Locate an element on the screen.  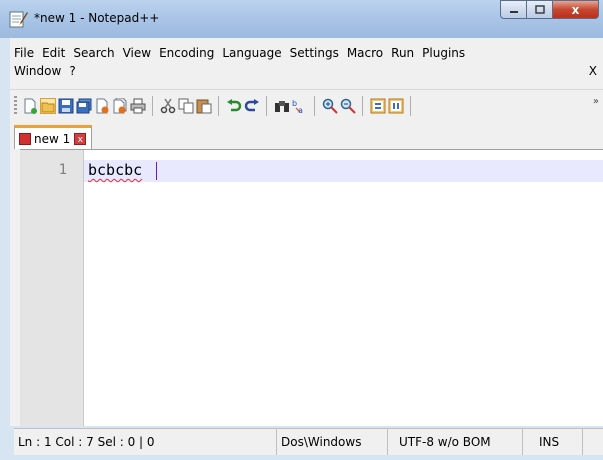
menu-help: ? is located at coordinates (72, 73).